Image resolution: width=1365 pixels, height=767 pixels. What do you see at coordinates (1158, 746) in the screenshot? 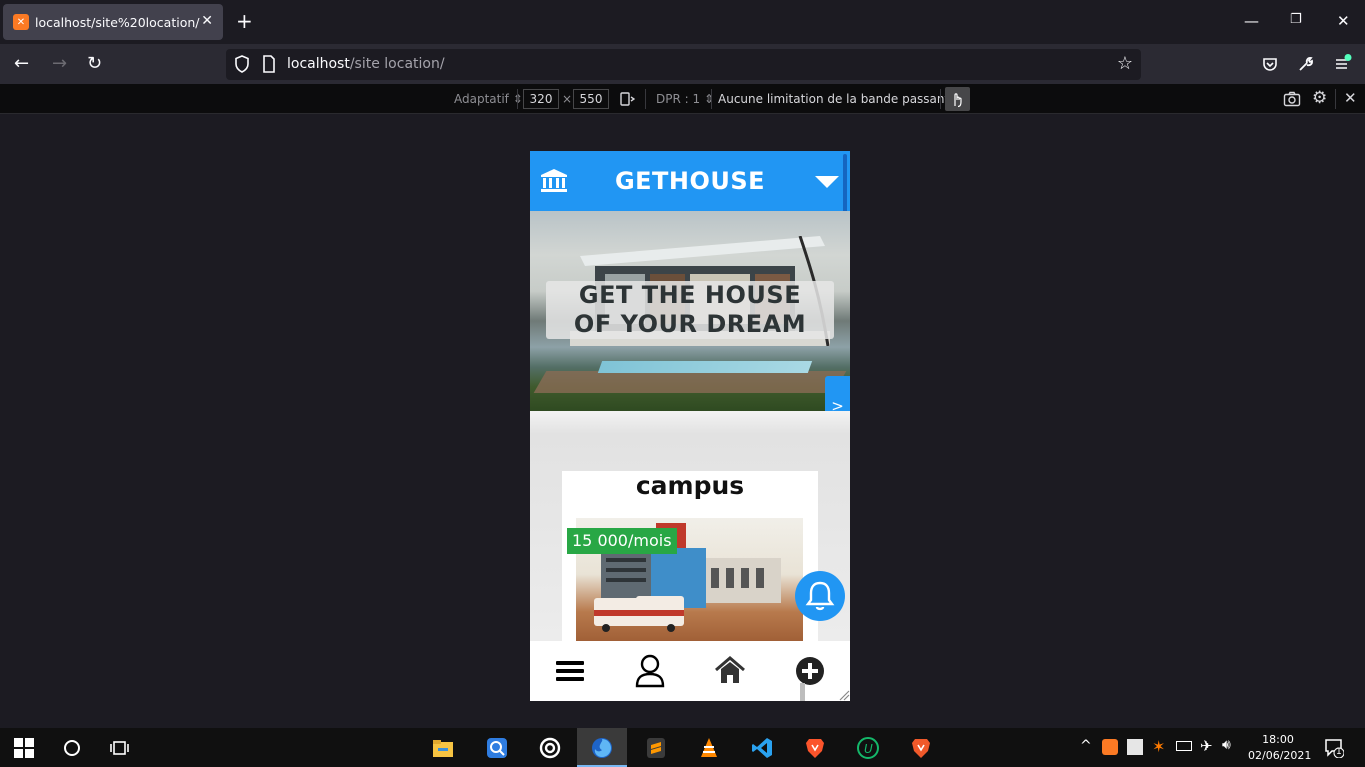
I see `tray-spark-icon: ✶` at bounding box center [1158, 746].